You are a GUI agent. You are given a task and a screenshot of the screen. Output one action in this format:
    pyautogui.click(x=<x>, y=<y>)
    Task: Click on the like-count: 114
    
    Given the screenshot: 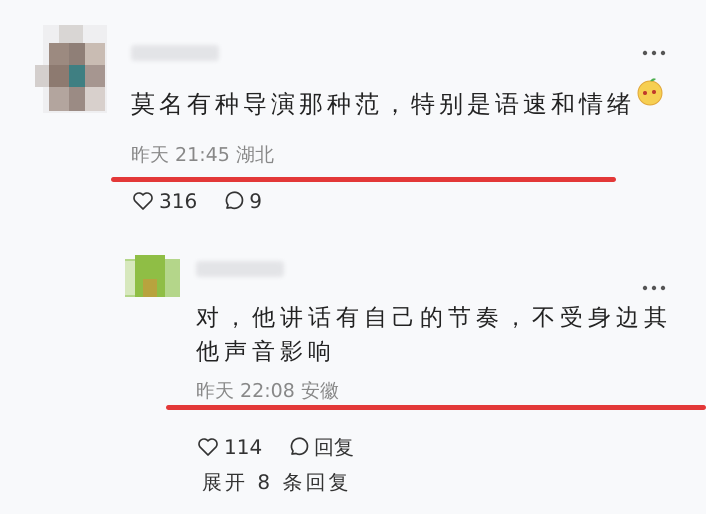 What is the action you would take?
    pyautogui.click(x=243, y=447)
    